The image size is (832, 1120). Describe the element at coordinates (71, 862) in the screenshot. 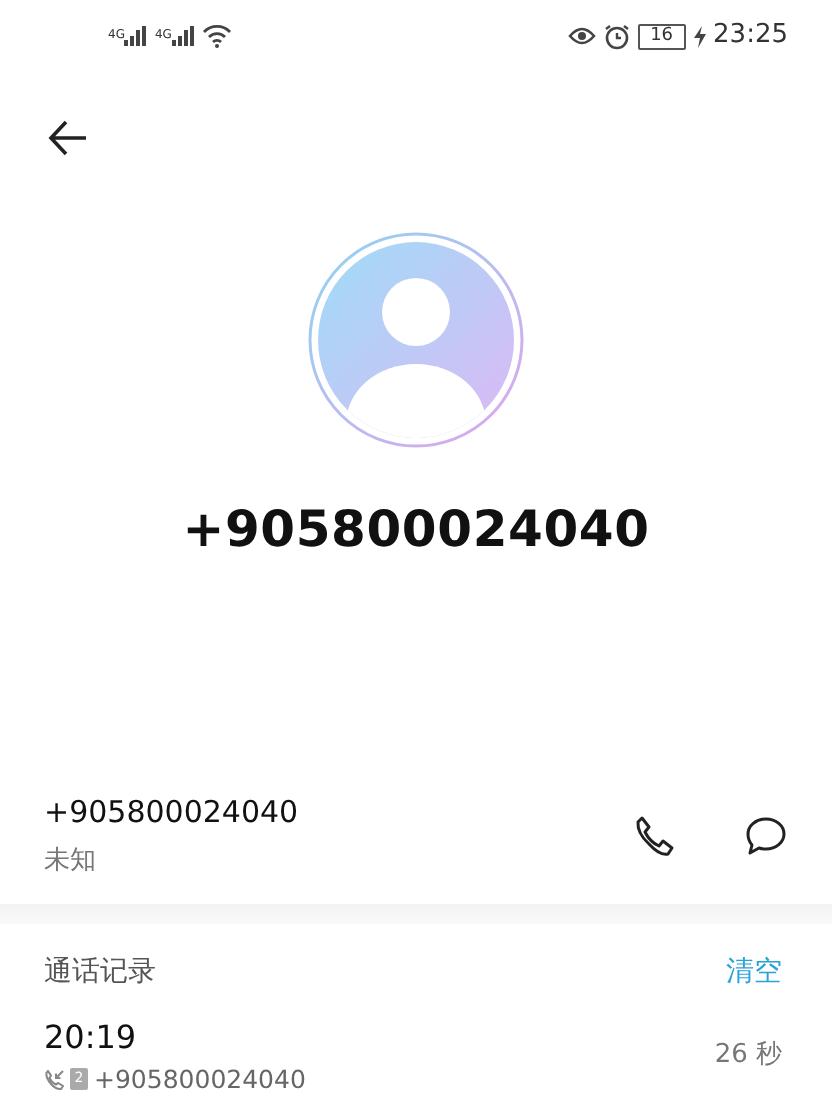

I see `number-label: 未知` at that location.